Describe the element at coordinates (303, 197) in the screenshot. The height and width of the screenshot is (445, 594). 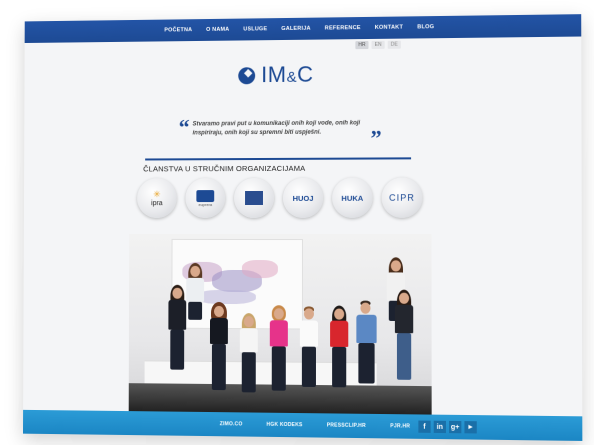
I see `badge-huoj: HUOJ` at that location.